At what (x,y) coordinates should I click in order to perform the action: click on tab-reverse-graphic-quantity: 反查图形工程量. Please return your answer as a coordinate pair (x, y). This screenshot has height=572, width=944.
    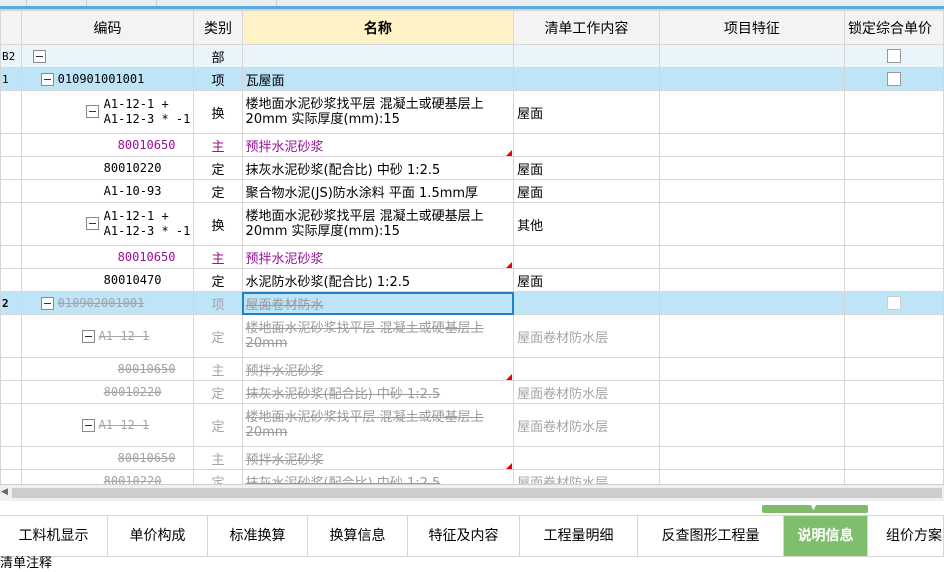
    Looking at the image, I should click on (711, 536).